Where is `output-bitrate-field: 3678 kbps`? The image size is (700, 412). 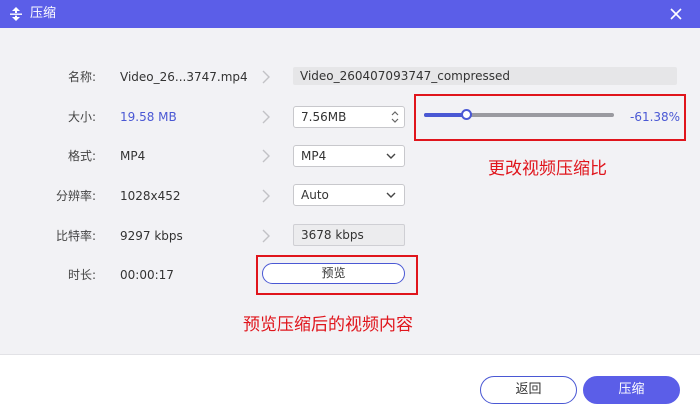
output-bitrate-field: 3678 kbps is located at coordinates (349, 235).